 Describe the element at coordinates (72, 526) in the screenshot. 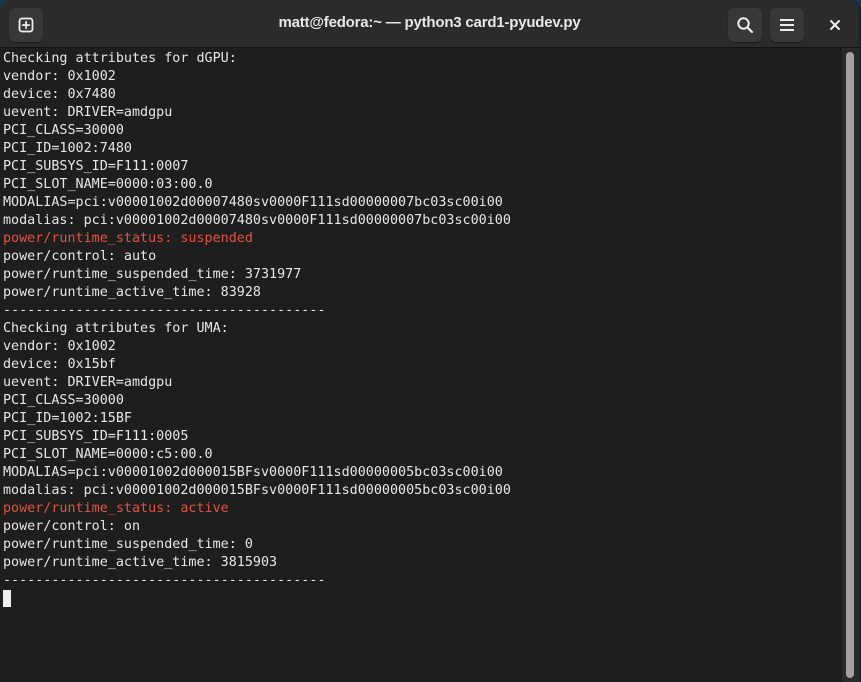

I see `terminal-line: power/control: on` at that location.